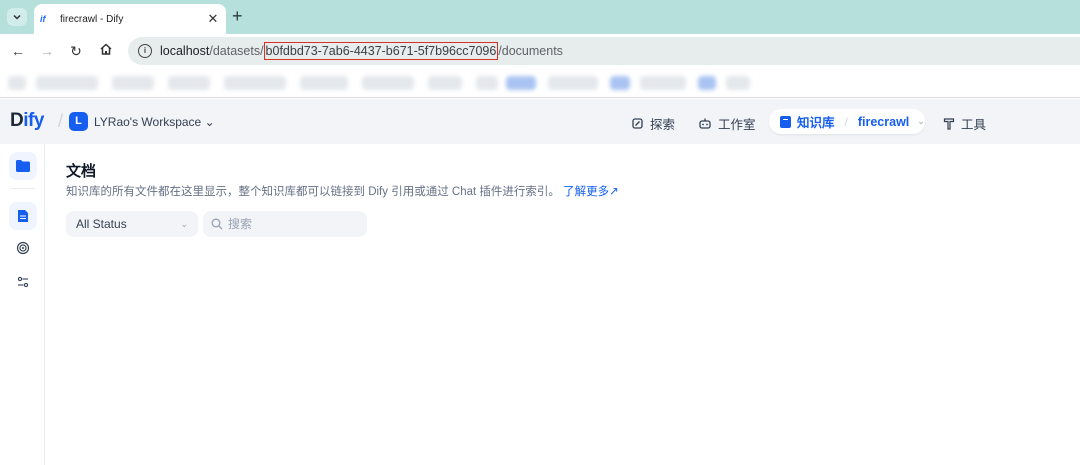  What do you see at coordinates (785, 121) in the screenshot?
I see `book-icon` at bounding box center [785, 121].